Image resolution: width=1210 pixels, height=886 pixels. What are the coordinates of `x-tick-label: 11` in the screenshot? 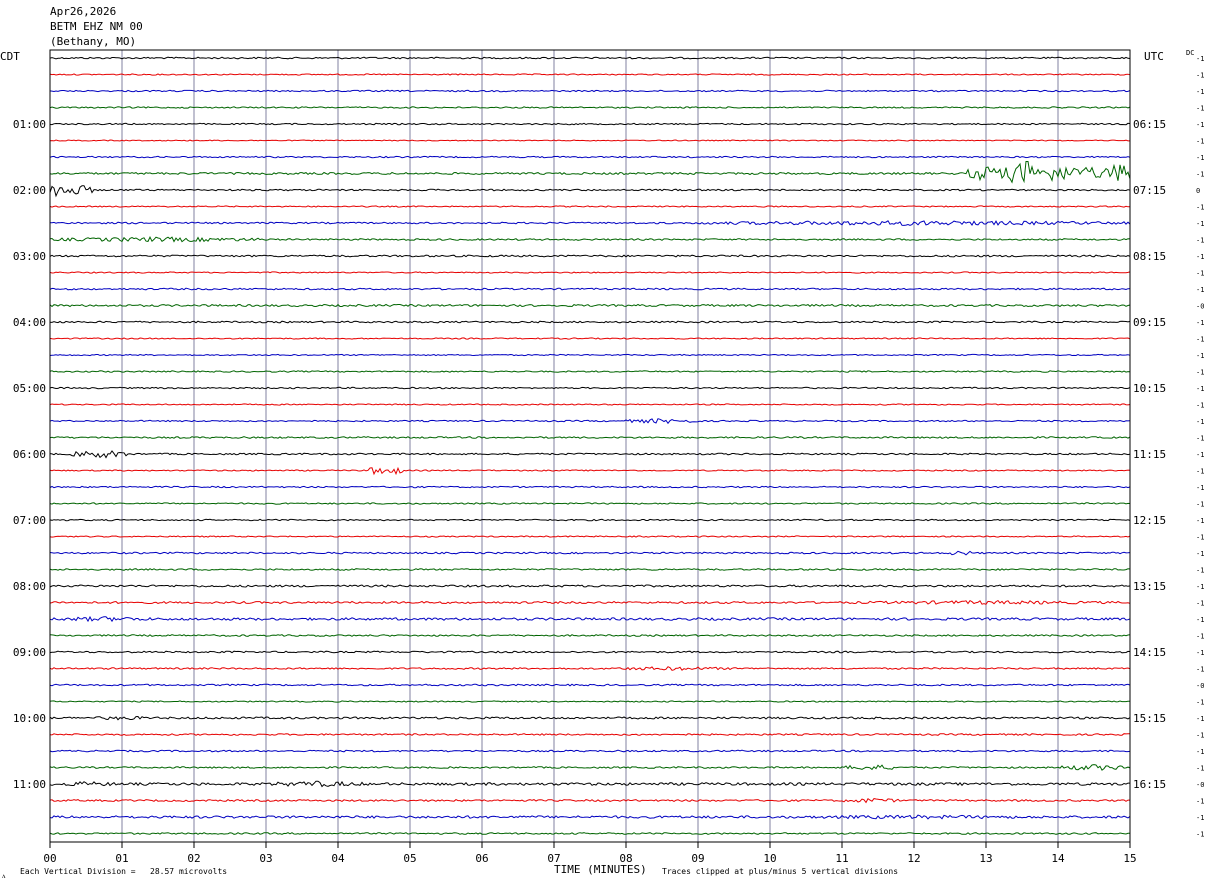 It's located at (841, 858).